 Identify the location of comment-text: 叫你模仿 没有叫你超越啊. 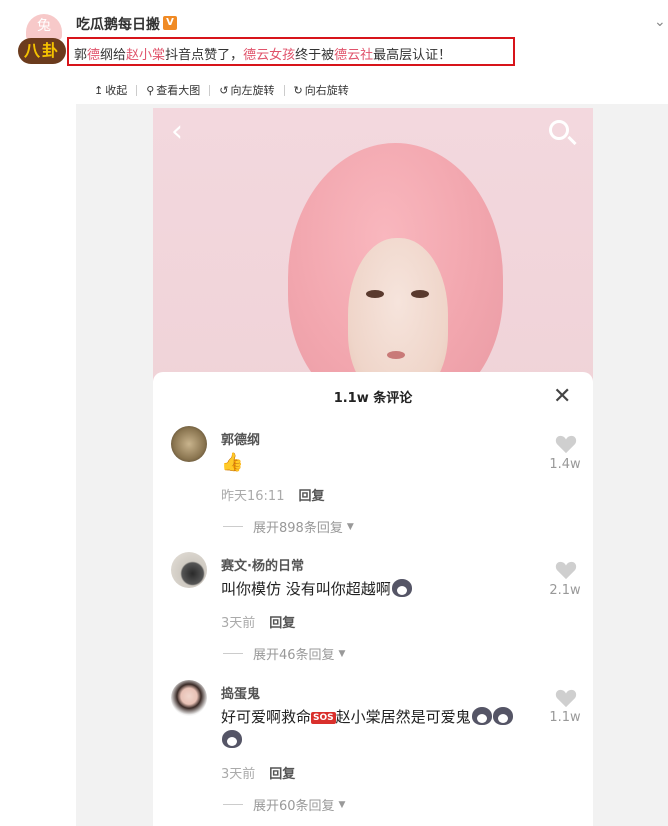
(316, 588).